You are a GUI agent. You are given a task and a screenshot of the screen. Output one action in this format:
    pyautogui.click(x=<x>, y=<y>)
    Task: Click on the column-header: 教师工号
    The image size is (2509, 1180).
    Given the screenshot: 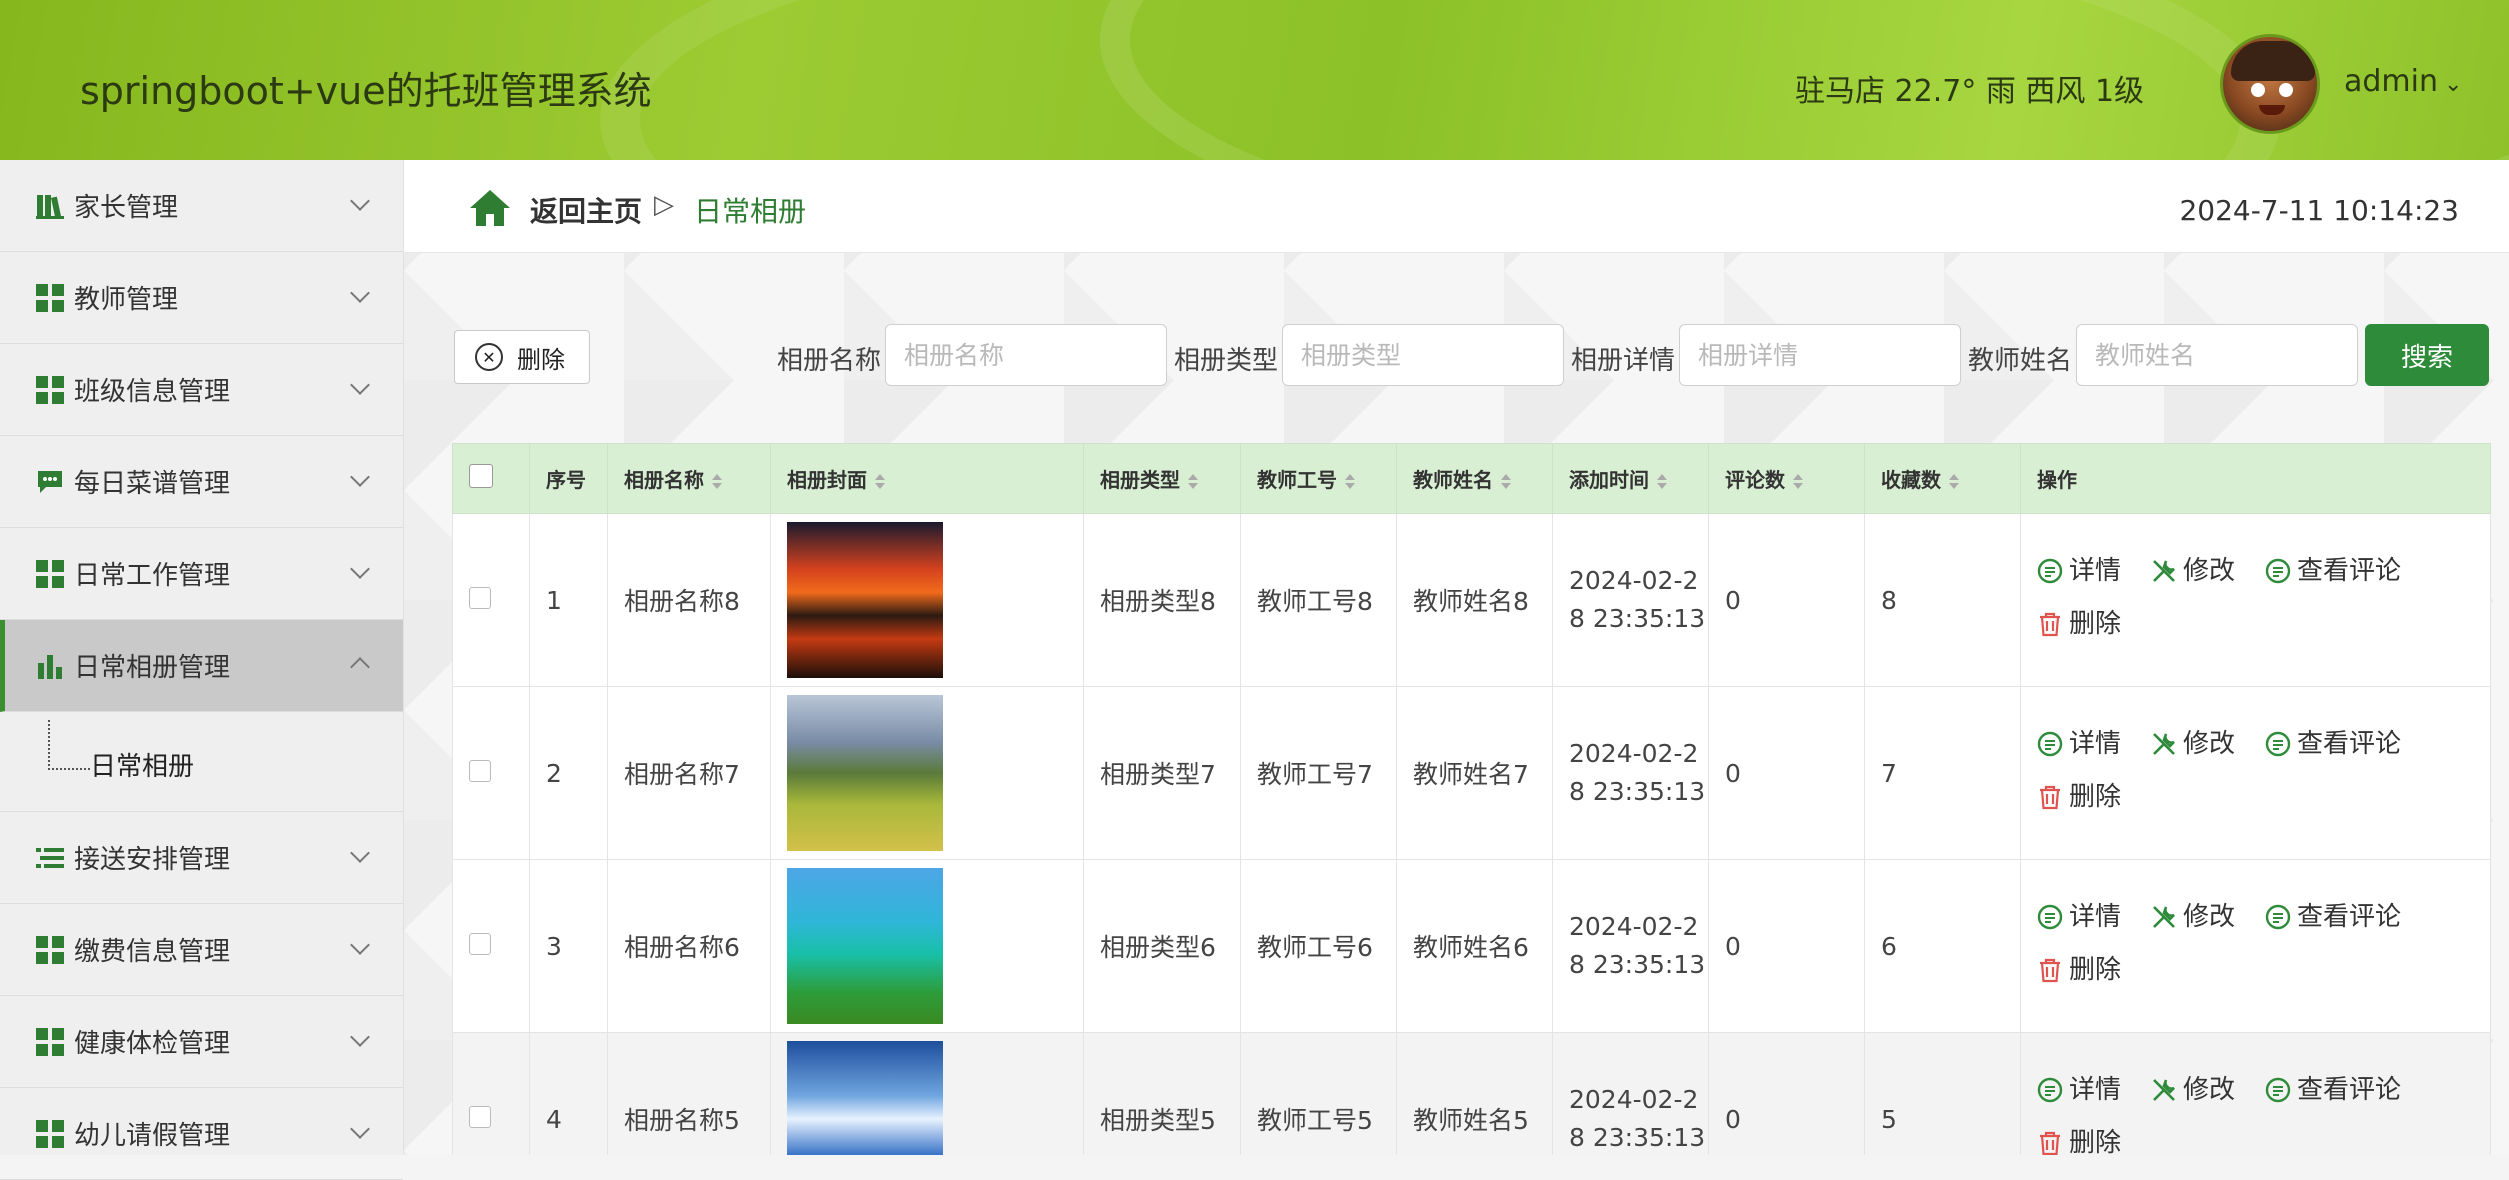 What is the action you would take?
    pyautogui.click(x=1318, y=478)
    